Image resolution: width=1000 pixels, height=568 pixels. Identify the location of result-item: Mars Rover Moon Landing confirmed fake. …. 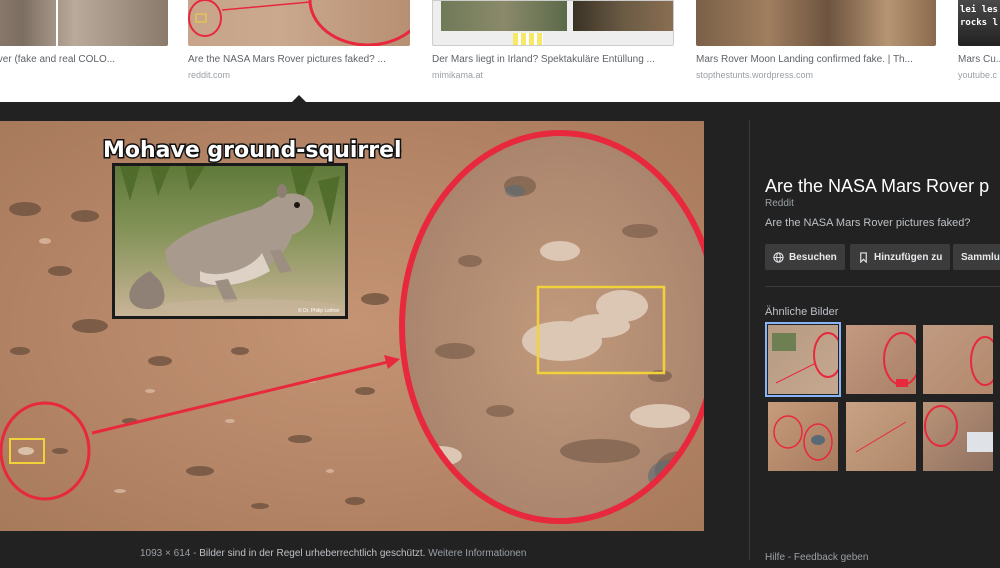
(816, 51).